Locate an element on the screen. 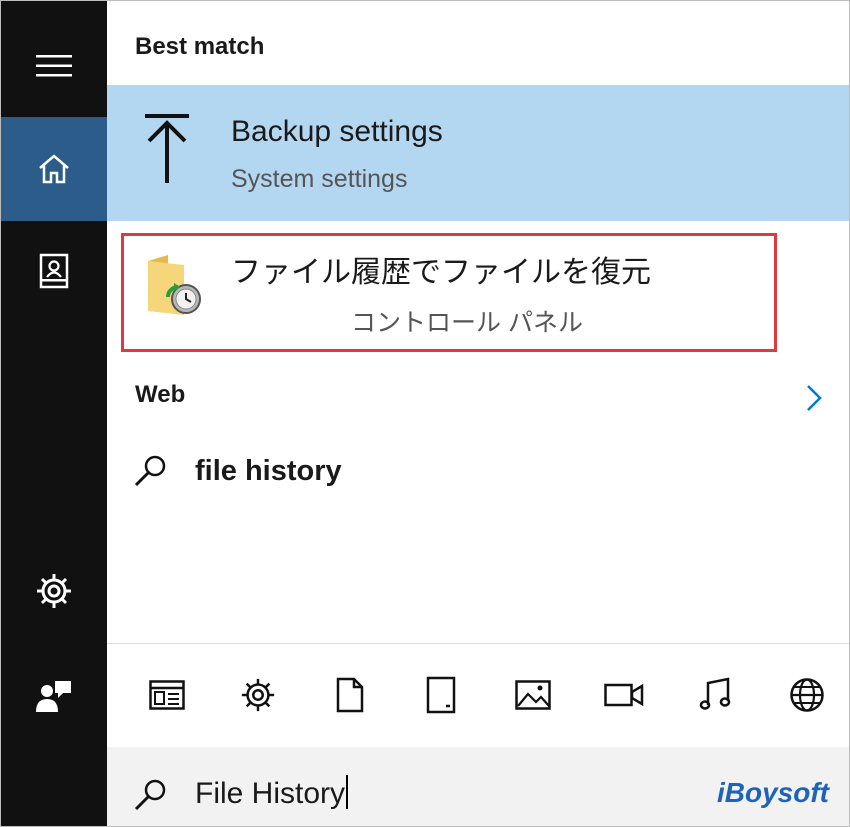 The height and width of the screenshot is (827, 850). feedback-user-icon is located at coordinates (53, 696).